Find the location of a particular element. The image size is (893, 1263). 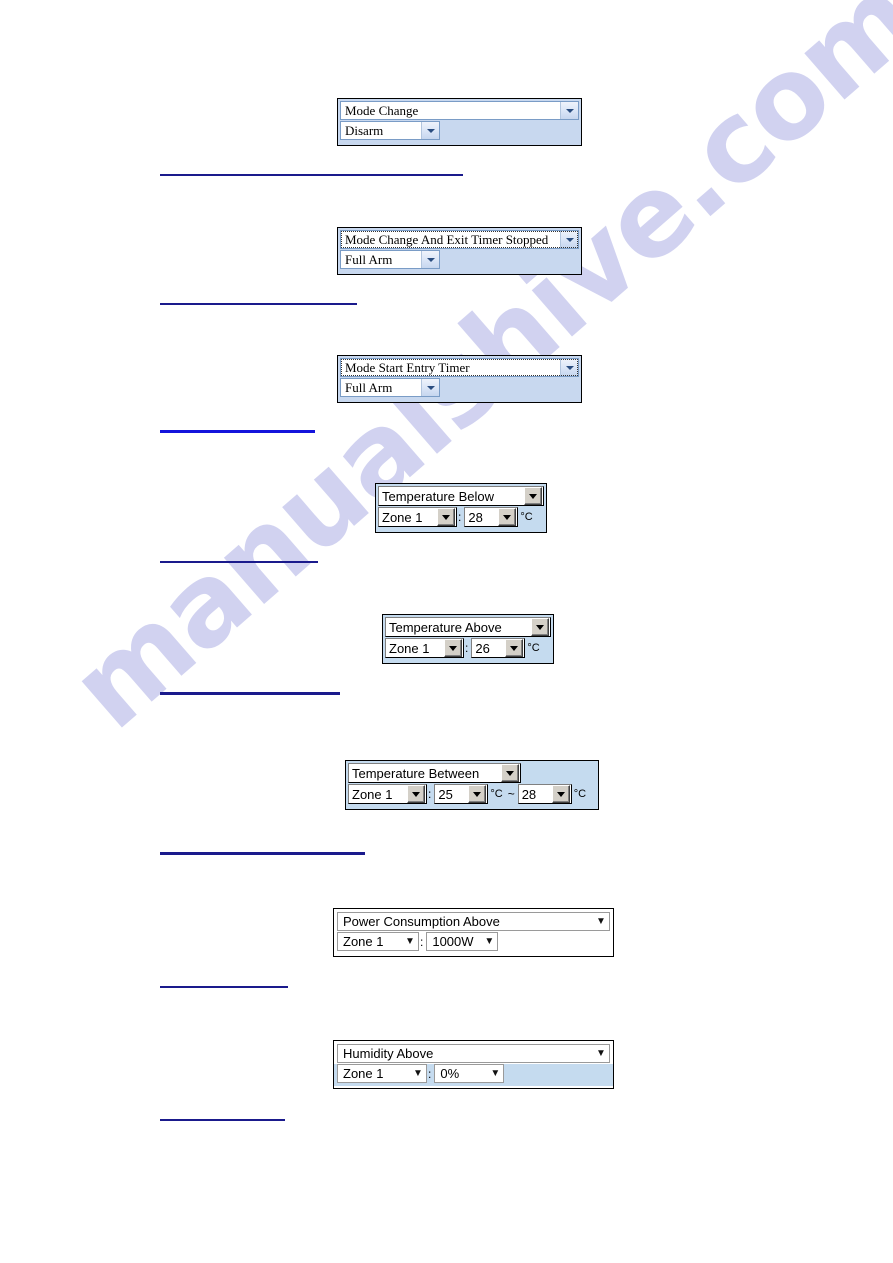

power-select: 1000W ▼ is located at coordinates (462, 941).